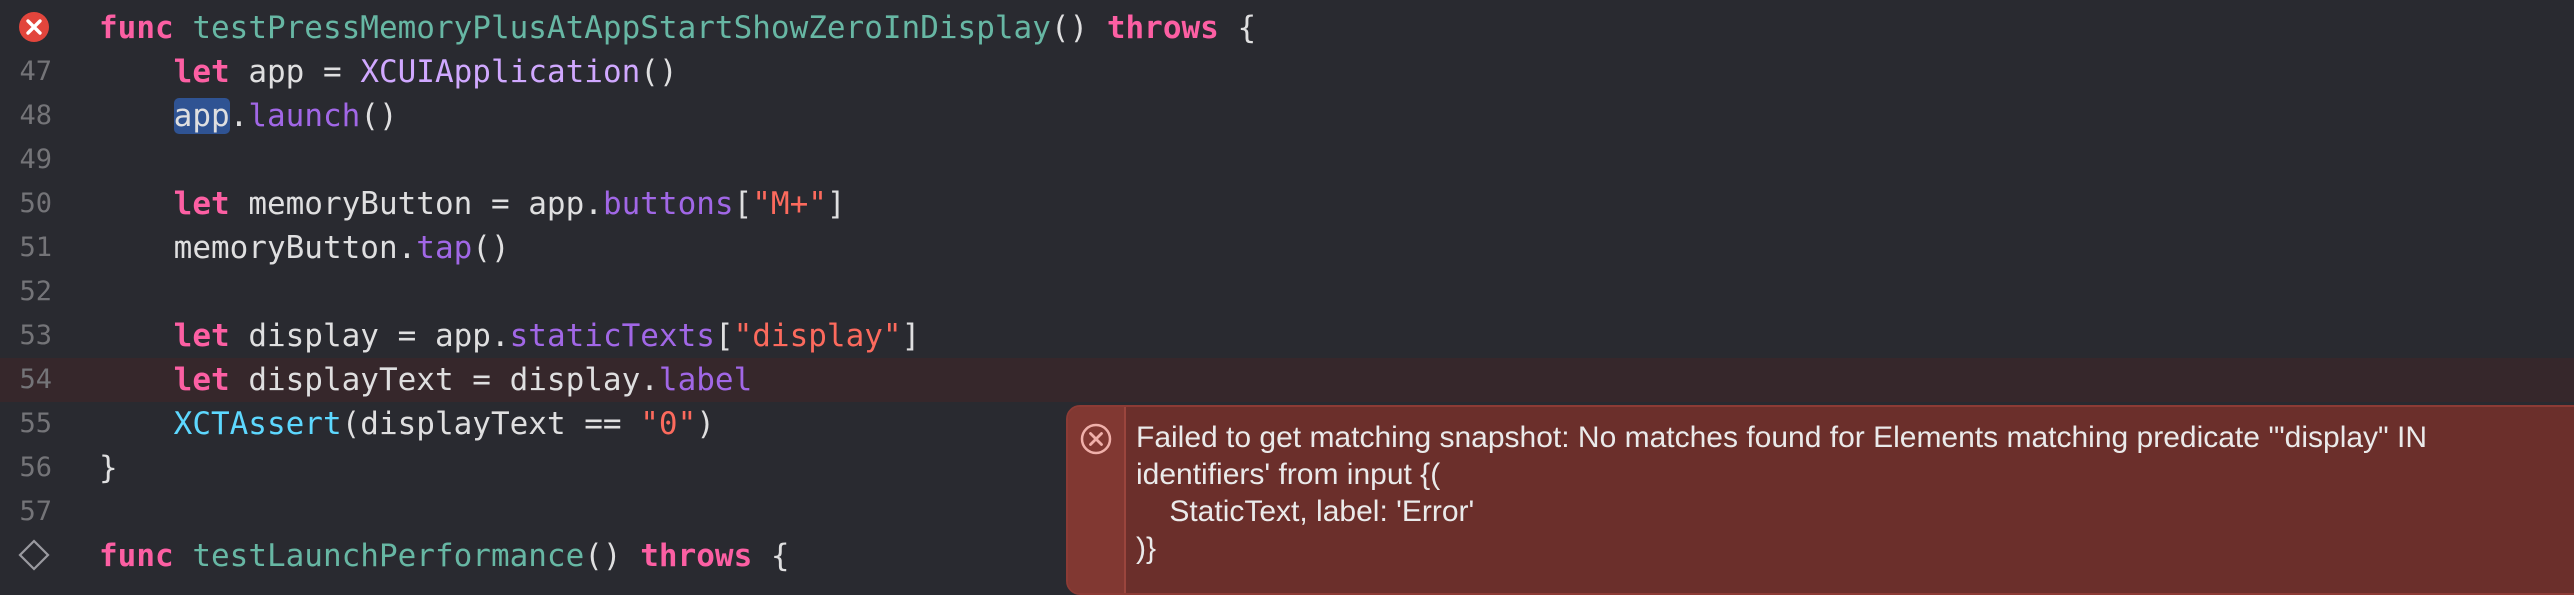 This screenshot has height=595, width=2574. Describe the element at coordinates (1097, 500) in the screenshot. I see `error-annotation-bar` at that location.